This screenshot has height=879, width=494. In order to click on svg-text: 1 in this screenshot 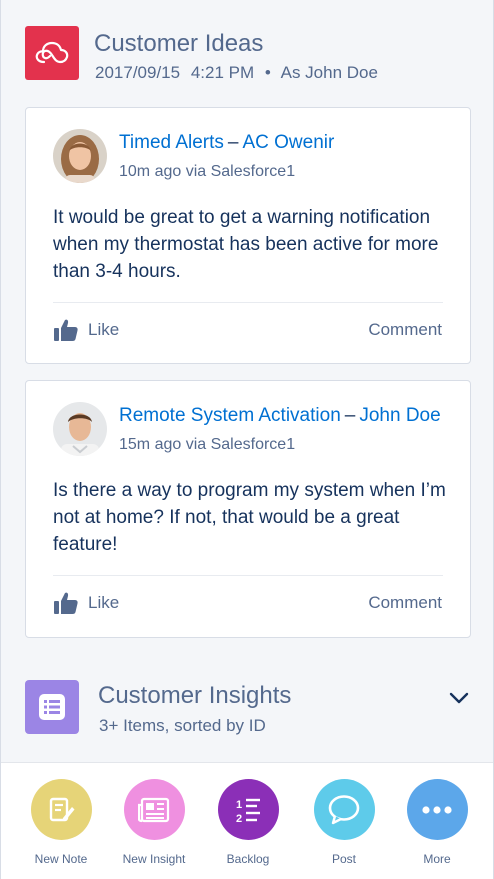, I will do `click(239, 805)`.